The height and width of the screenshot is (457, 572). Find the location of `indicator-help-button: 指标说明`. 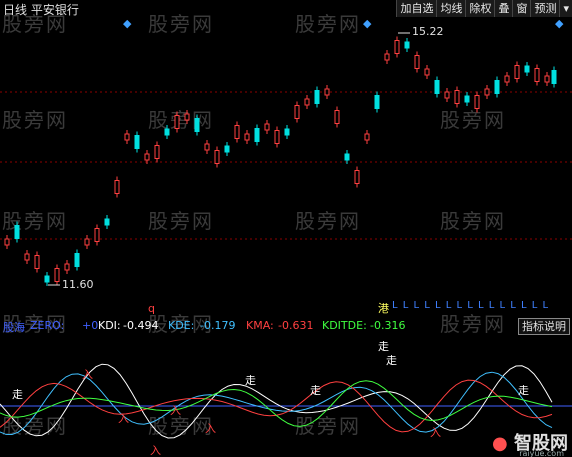

indicator-help-button: 指标说明 is located at coordinates (544, 326).